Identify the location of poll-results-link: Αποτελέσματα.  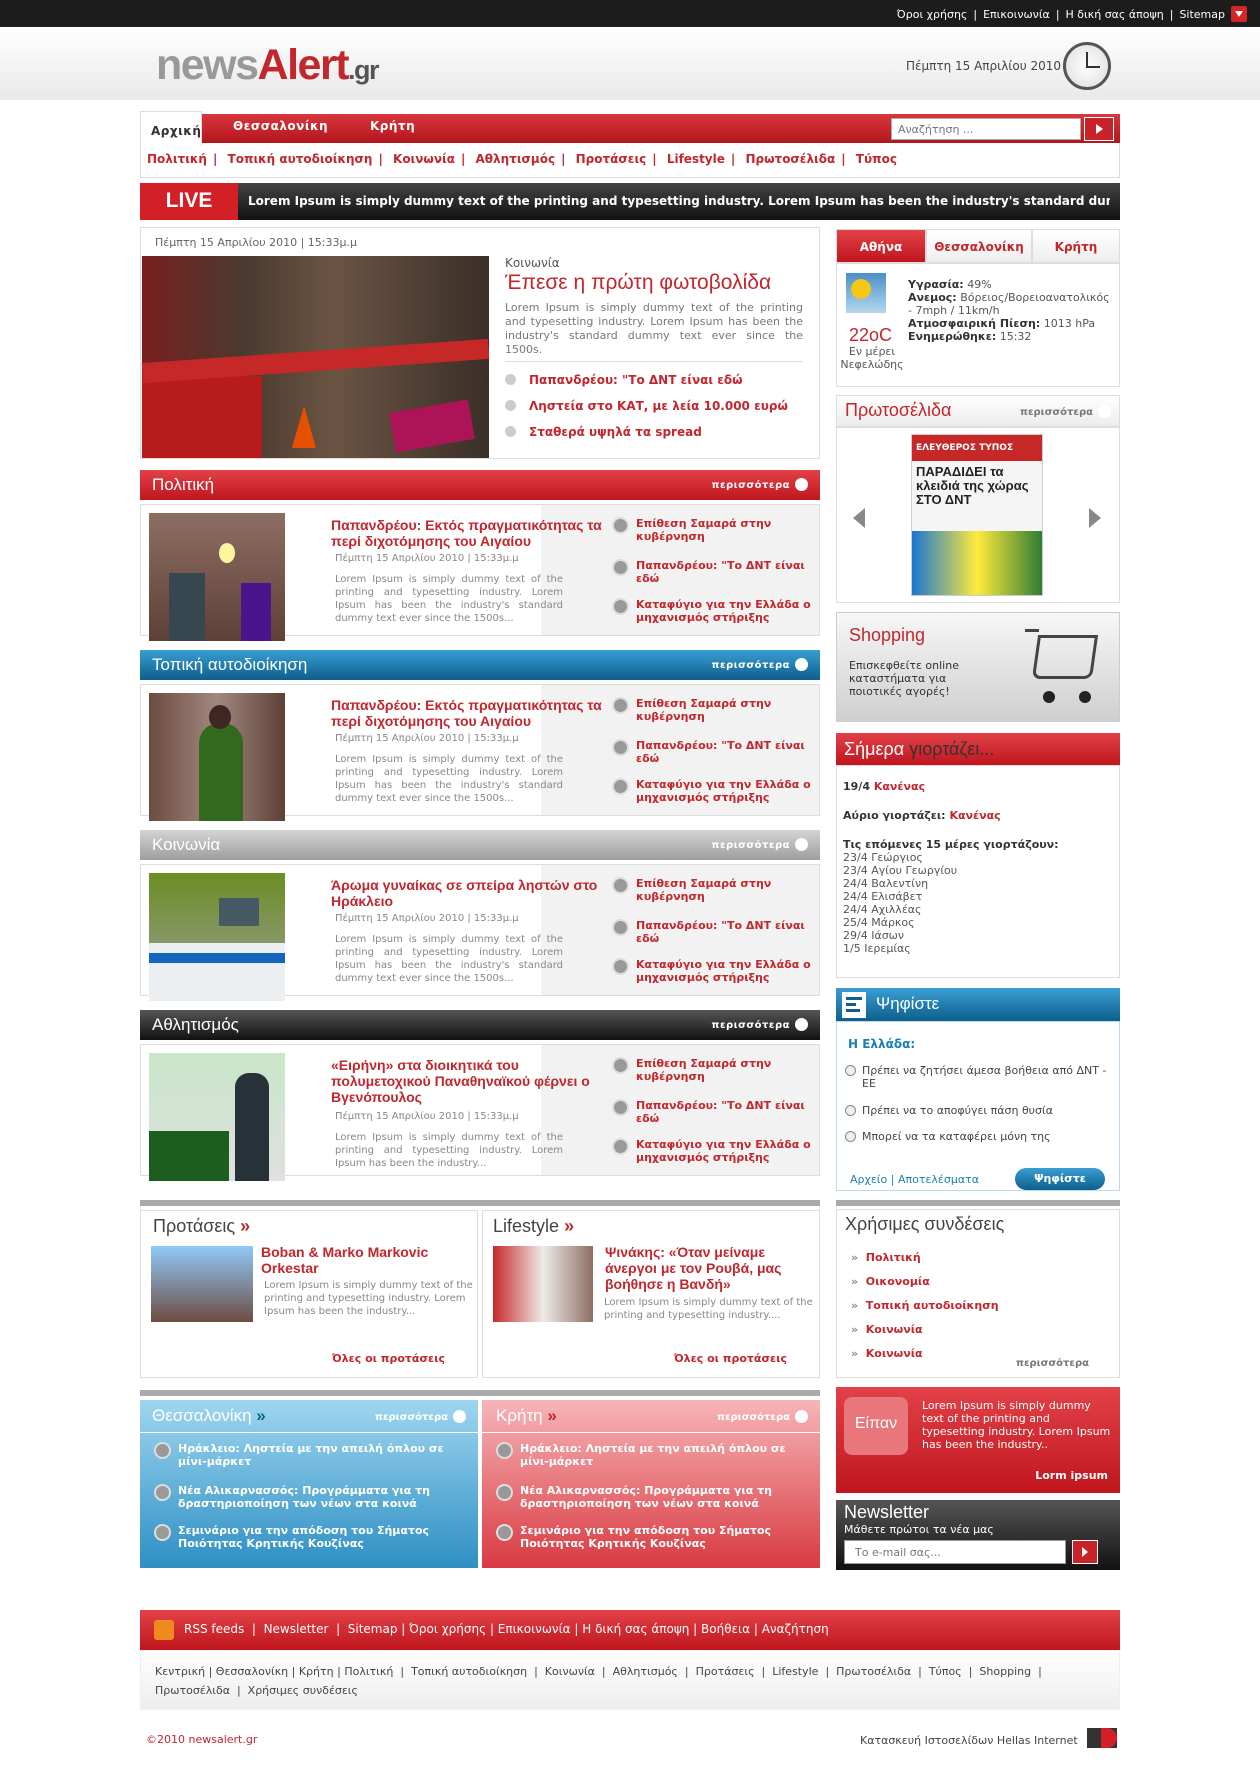
(938, 1179).